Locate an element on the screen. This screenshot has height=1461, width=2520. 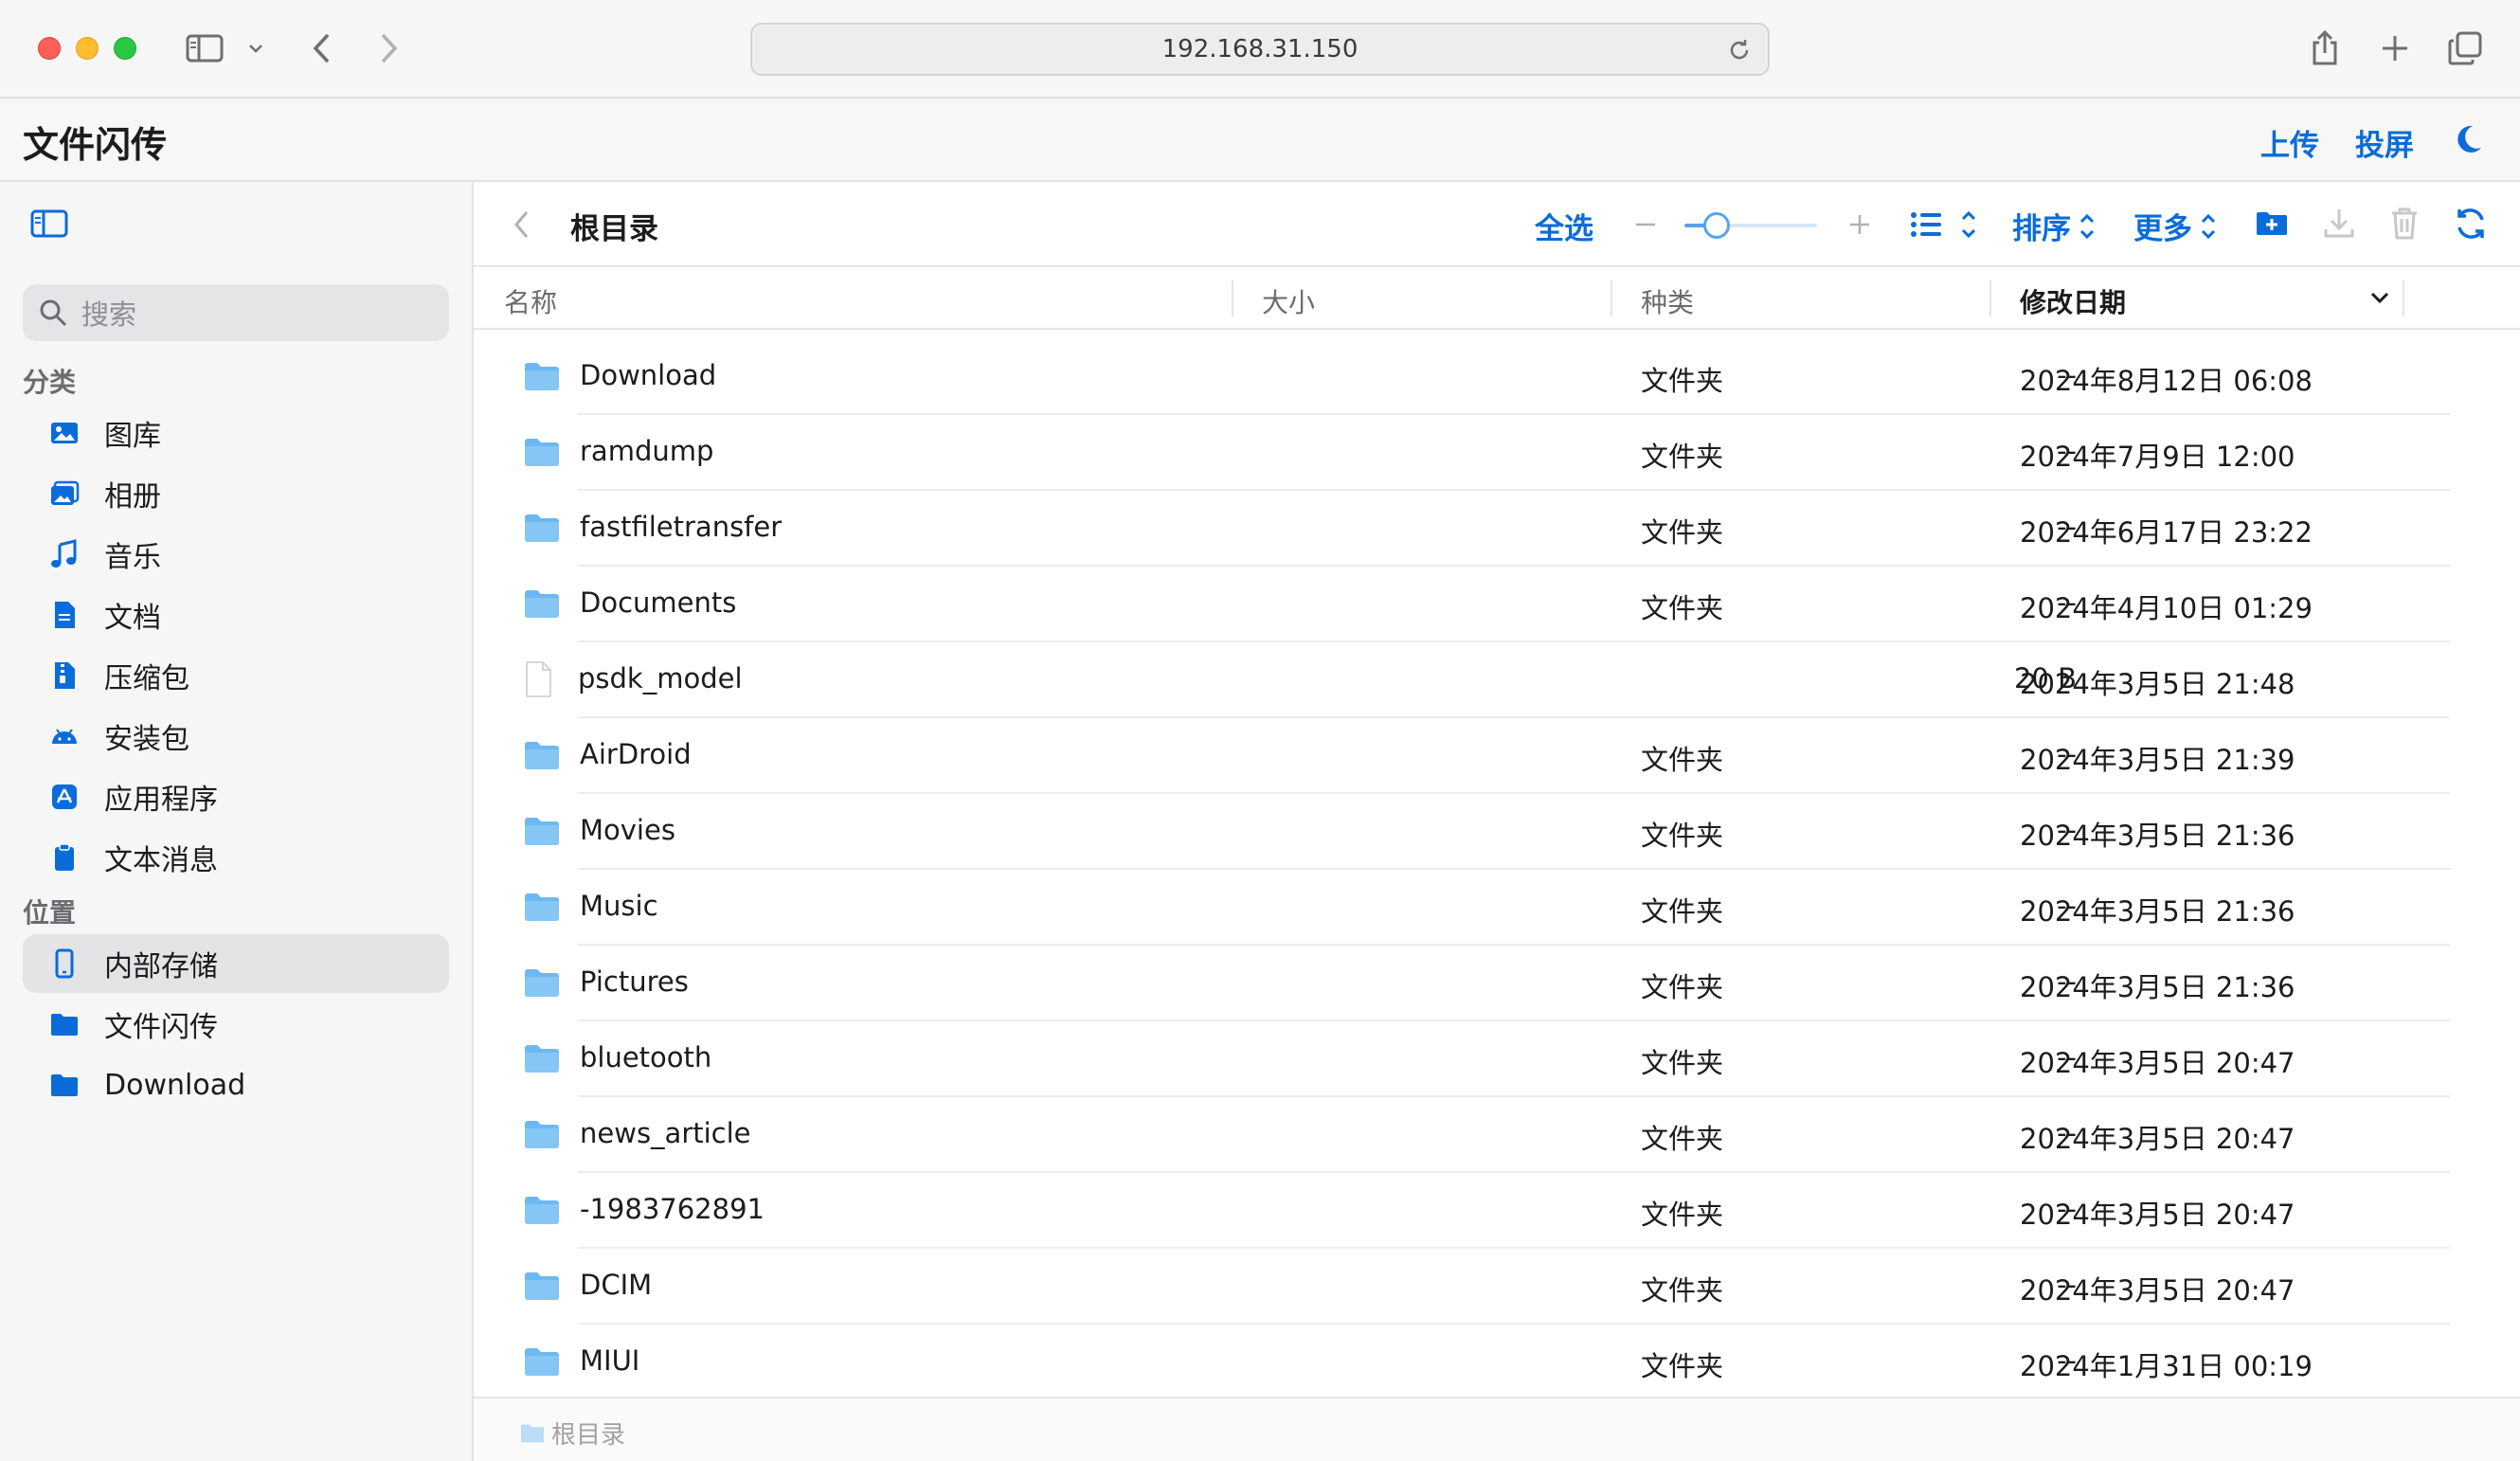
sidebar-item-album: 相册 is located at coordinates (236, 493).